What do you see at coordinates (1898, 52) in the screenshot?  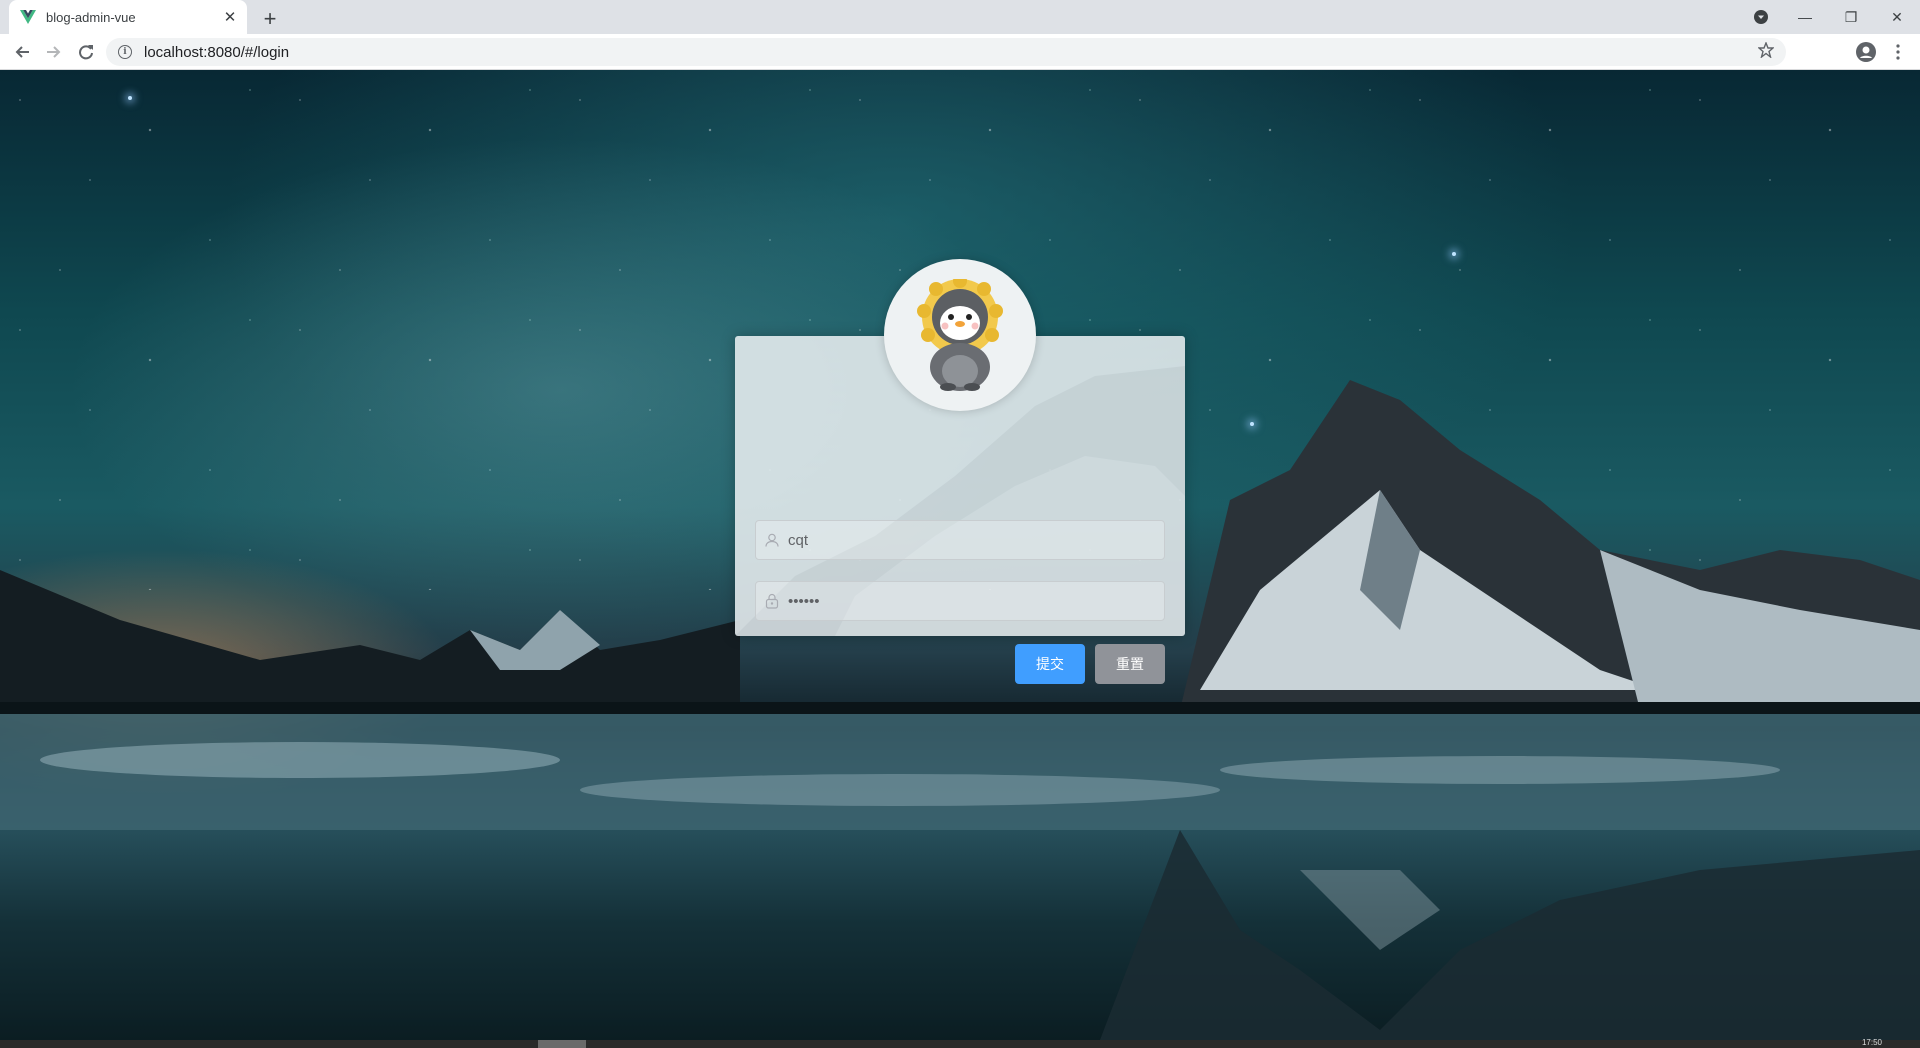 I see `browser-menu-icon` at bounding box center [1898, 52].